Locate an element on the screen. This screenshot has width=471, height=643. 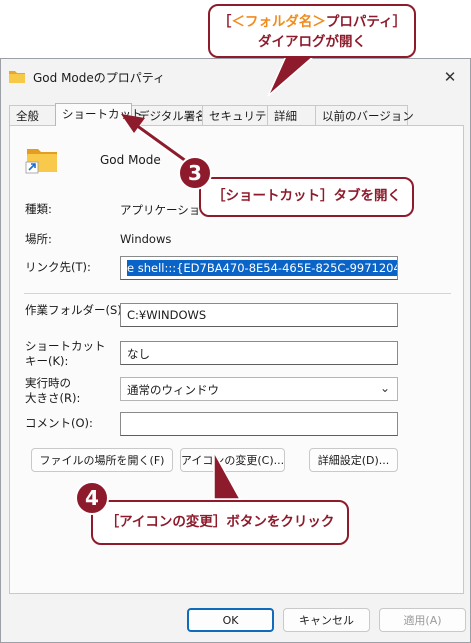
dialog-opens-callout: ［＜フォルダ名＞プロパティ］ ダイアログが開く is located at coordinates (312, 31).